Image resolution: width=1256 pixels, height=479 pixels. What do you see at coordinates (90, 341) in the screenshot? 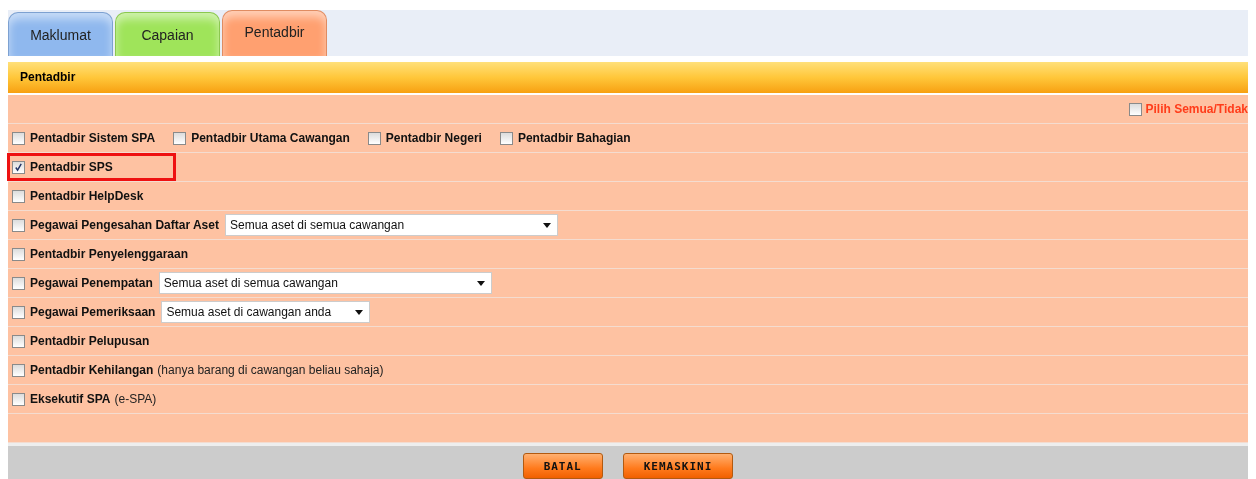
I see `checkbox-label: Pentadbir Pelupusan` at bounding box center [90, 341].